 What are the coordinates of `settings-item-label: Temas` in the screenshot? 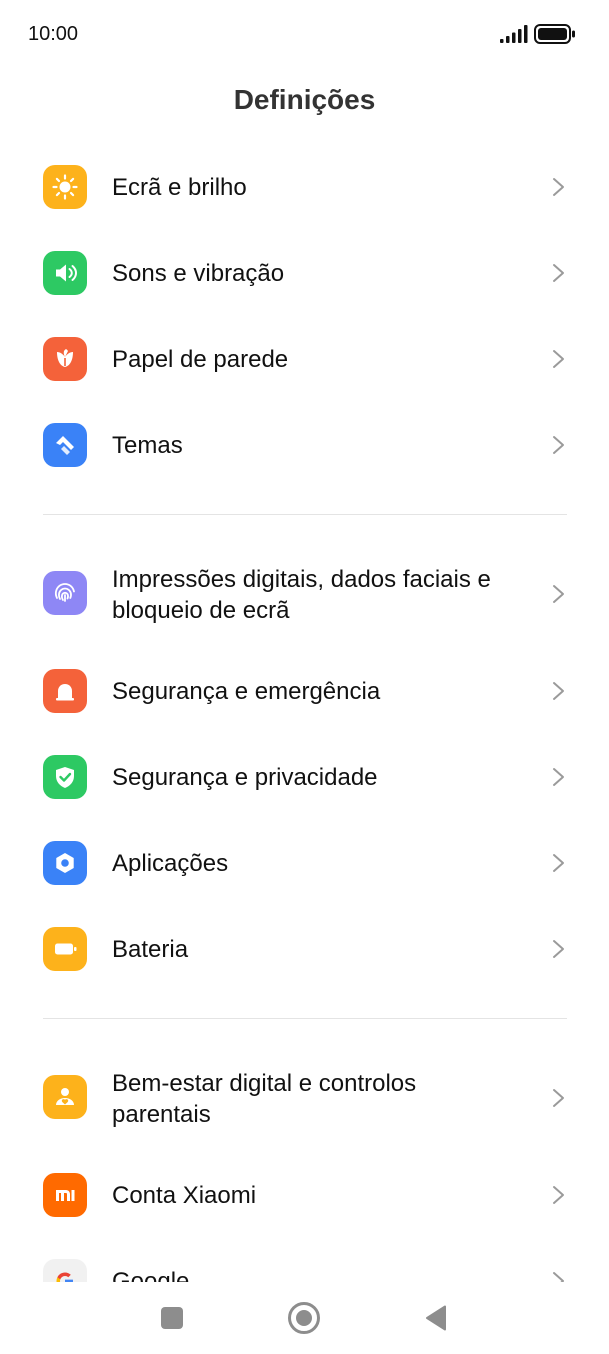 It's located at (147, 445).